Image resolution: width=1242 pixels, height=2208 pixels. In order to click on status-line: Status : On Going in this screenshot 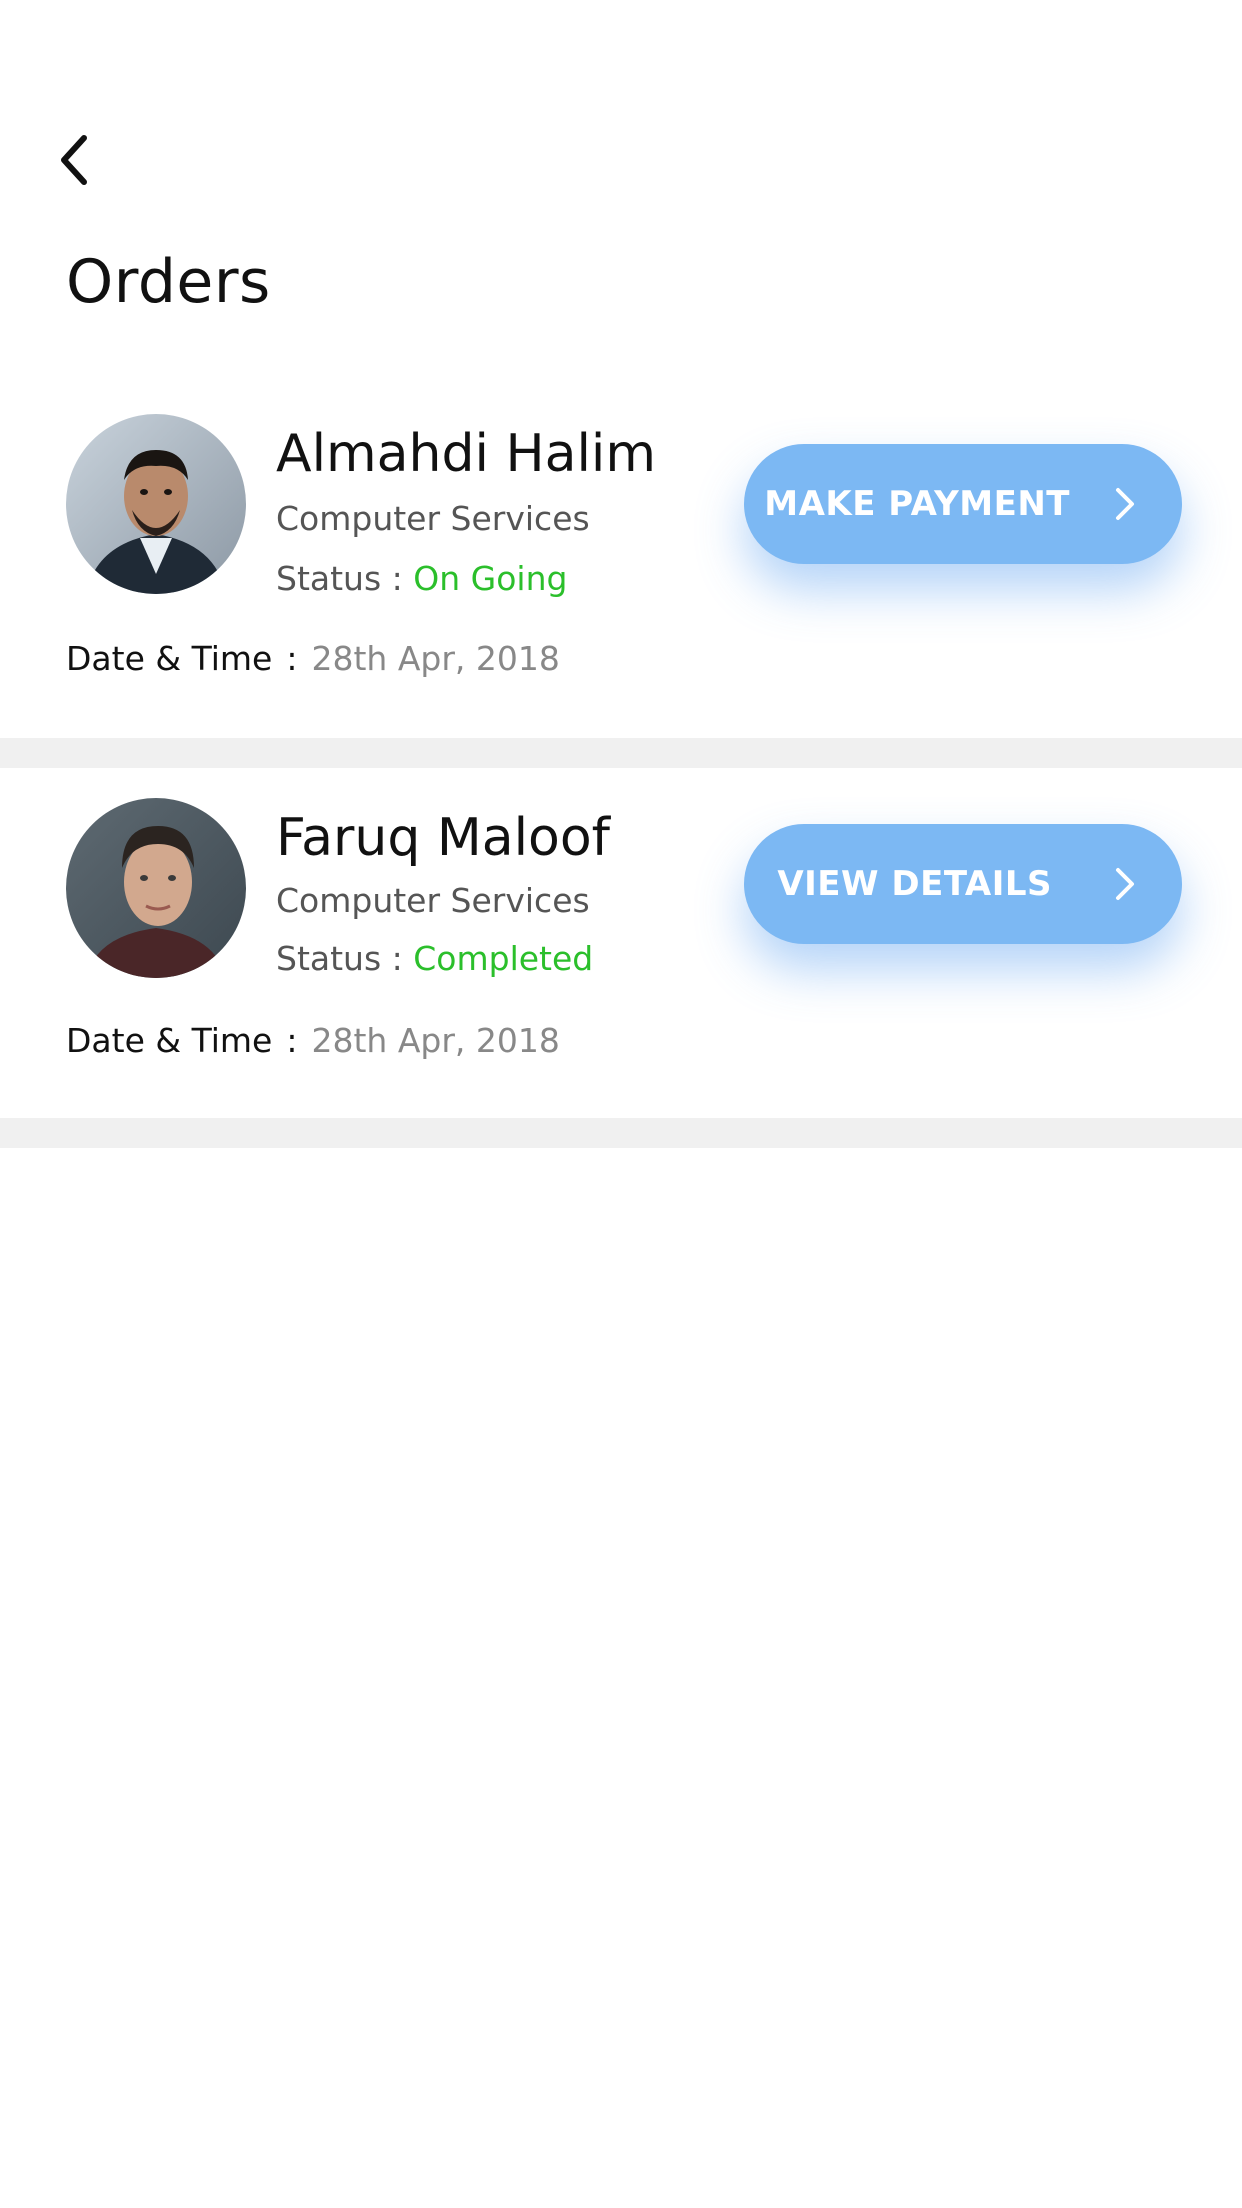, I will do `click(421, 578)`.